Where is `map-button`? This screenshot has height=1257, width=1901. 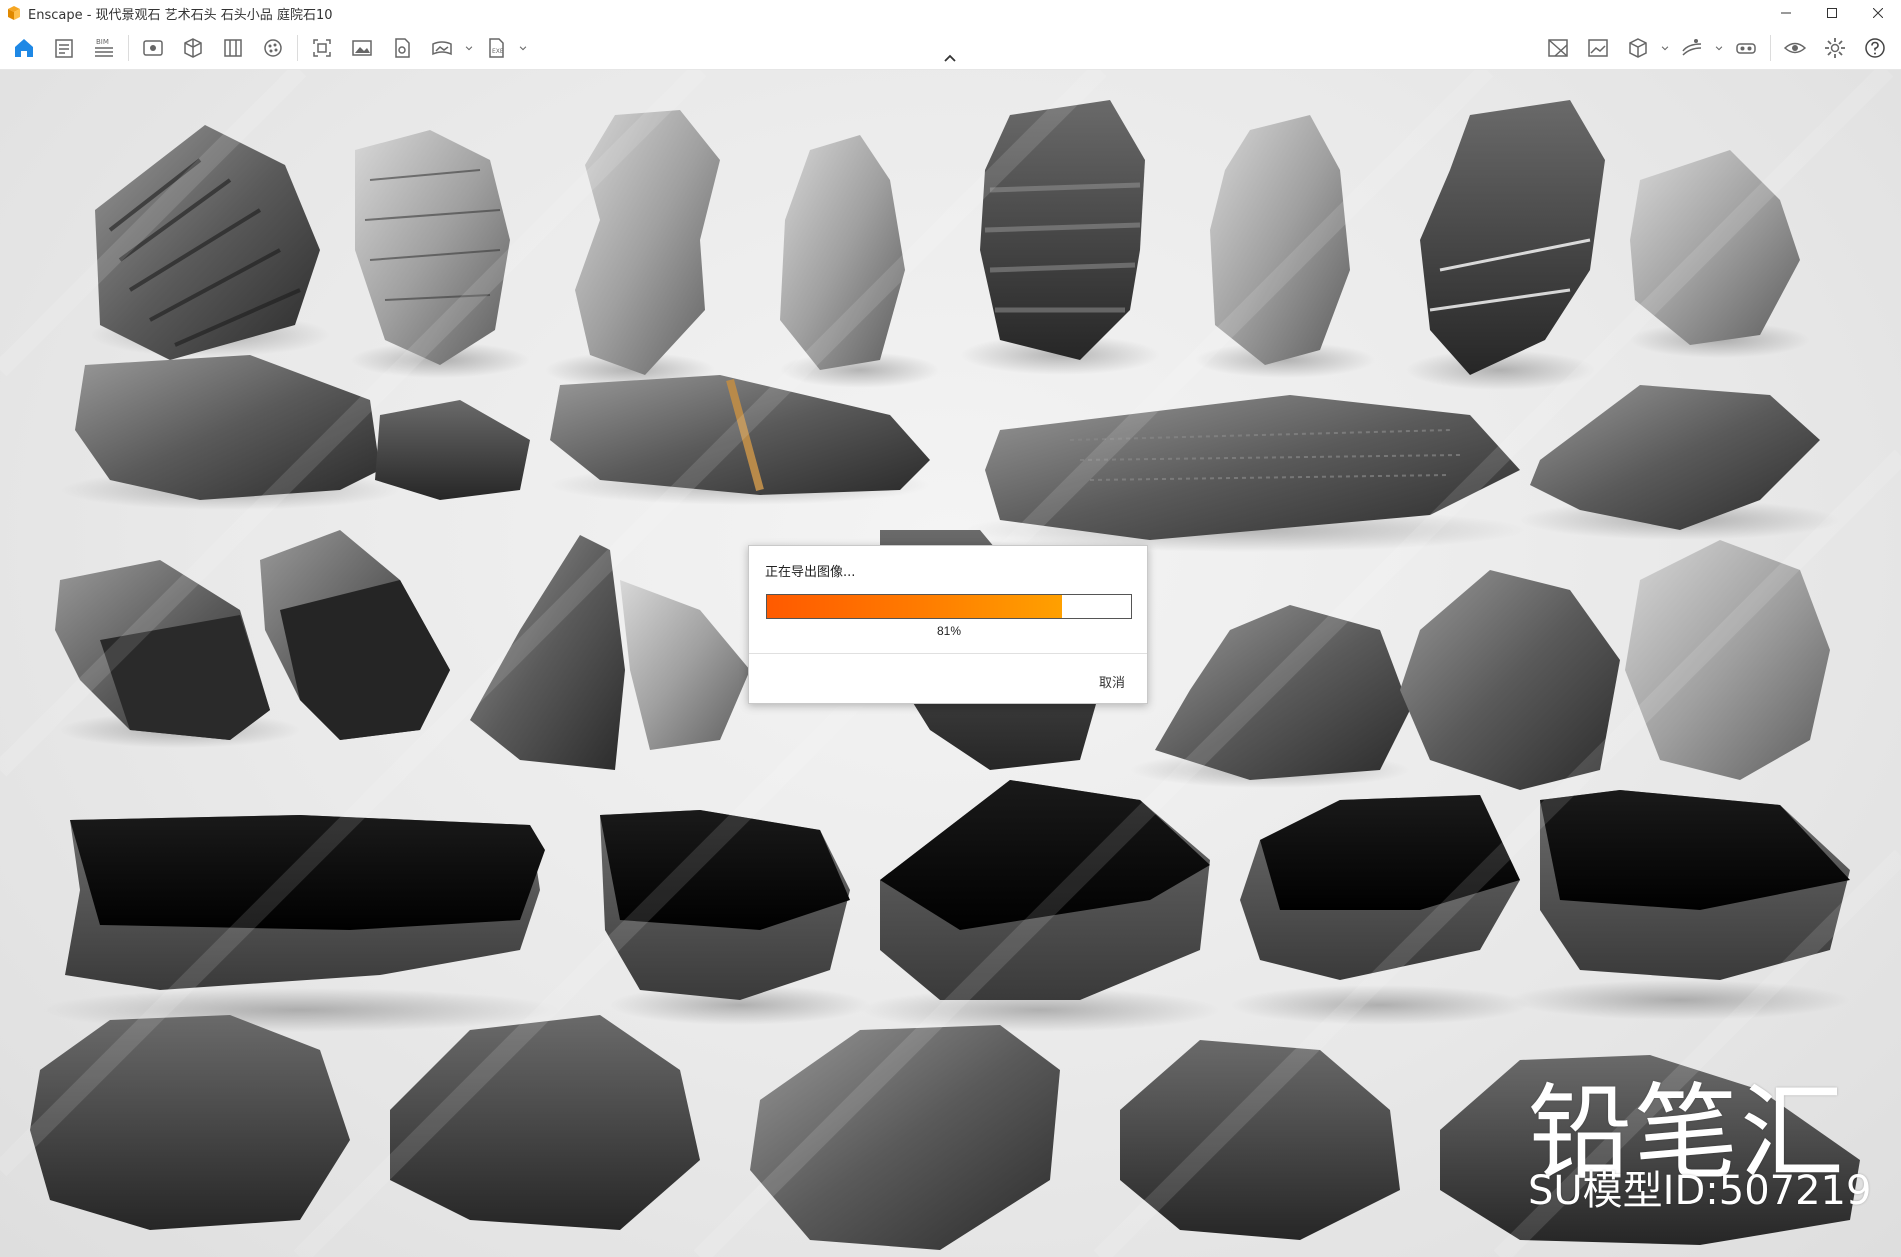
map-button is located at coordinates (1558, 48).